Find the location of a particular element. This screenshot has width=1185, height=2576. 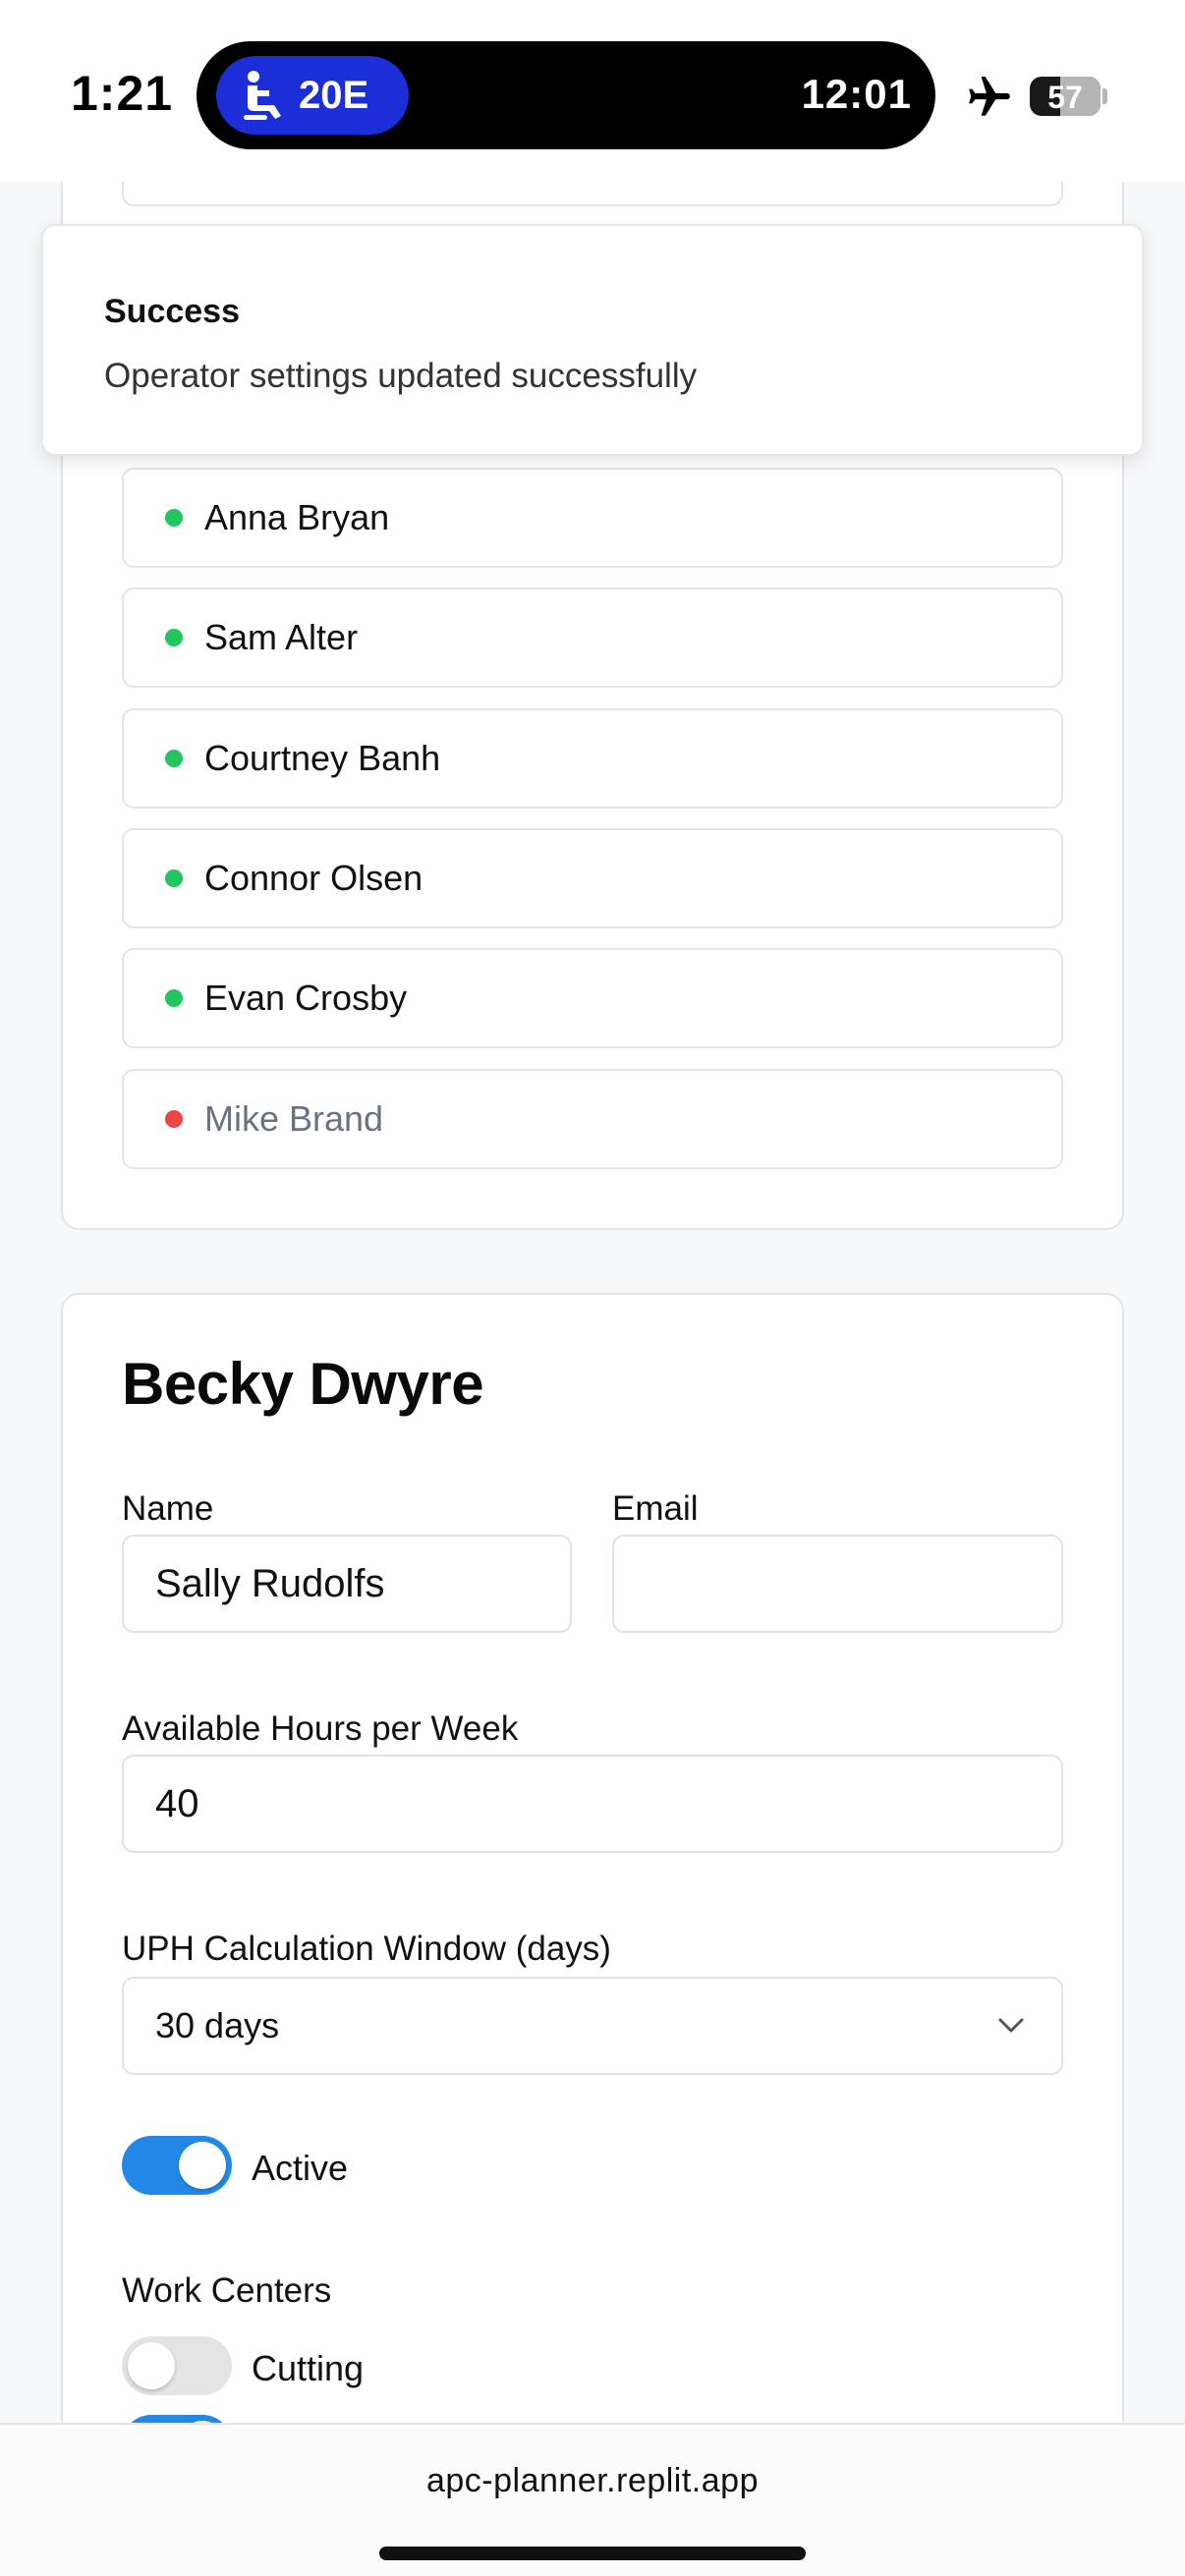

hours-input is located at coordinates (592, 1804).